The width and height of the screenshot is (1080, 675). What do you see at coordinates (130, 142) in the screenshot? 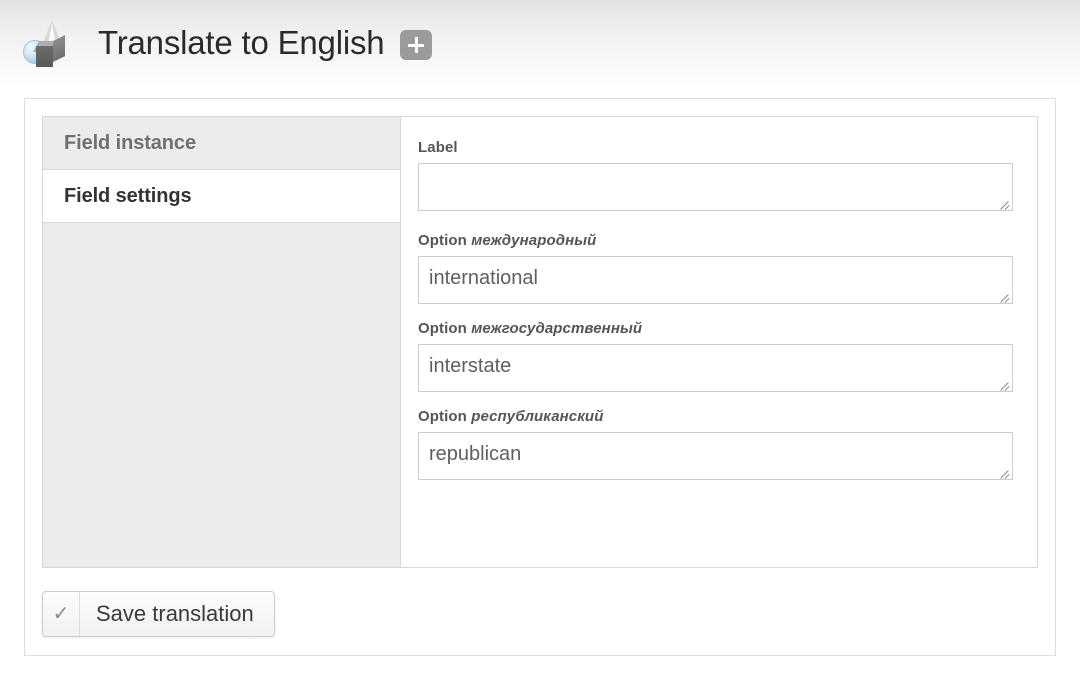
I see `tab-field-instance-label: Field instance` at bounding box center [130, 142].